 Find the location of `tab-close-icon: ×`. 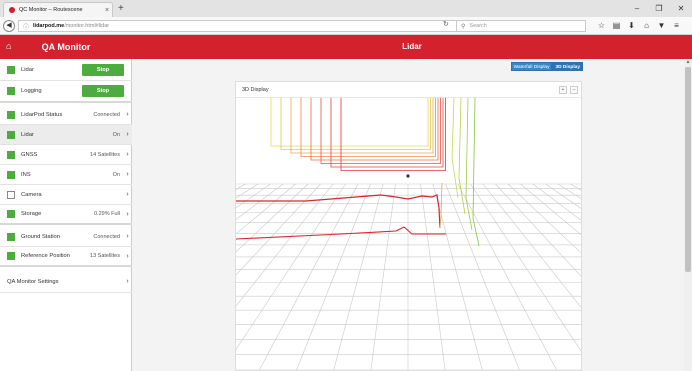

tab-close-icon: × is located at coordinates (107, 10).